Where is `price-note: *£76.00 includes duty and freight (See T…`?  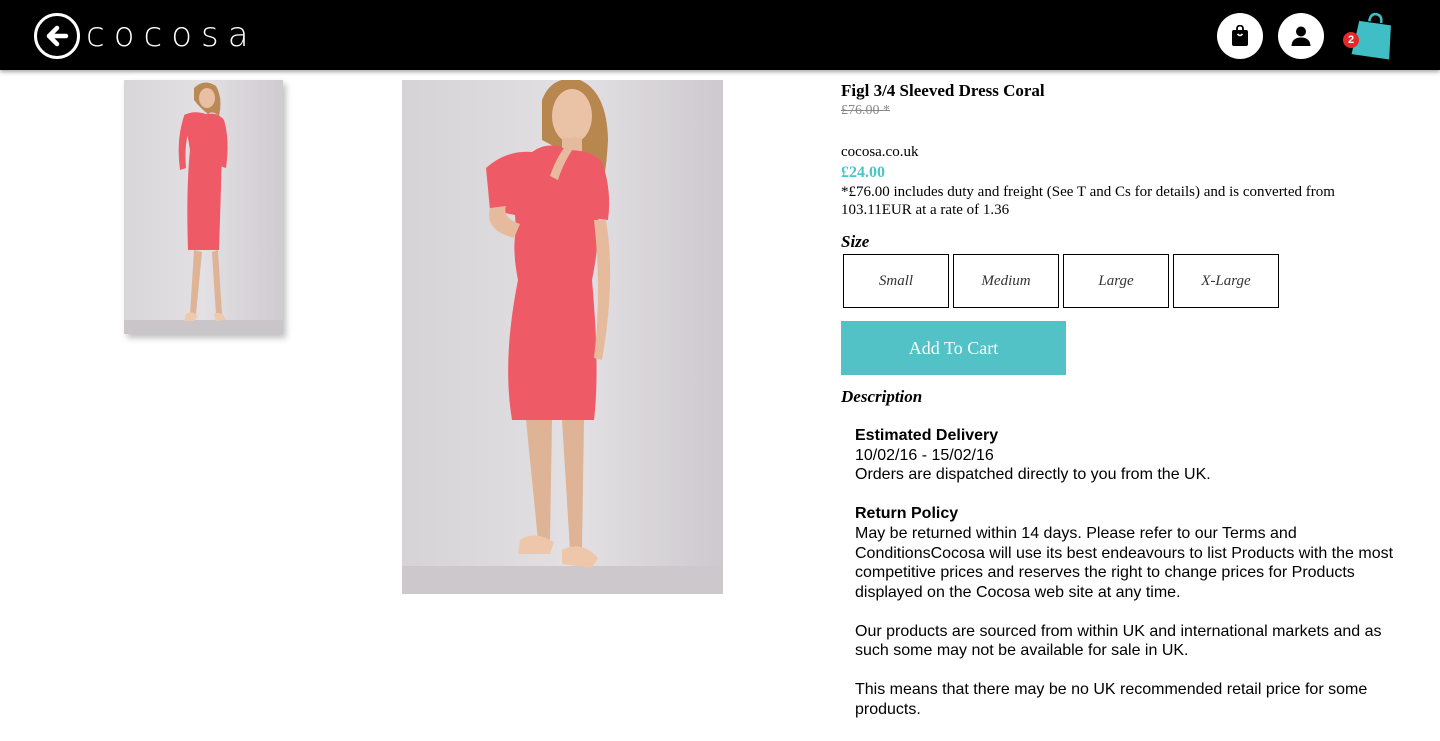 price-note: *£76.00 includes duty and freight (See T… is located at coordinates (1088, 201).